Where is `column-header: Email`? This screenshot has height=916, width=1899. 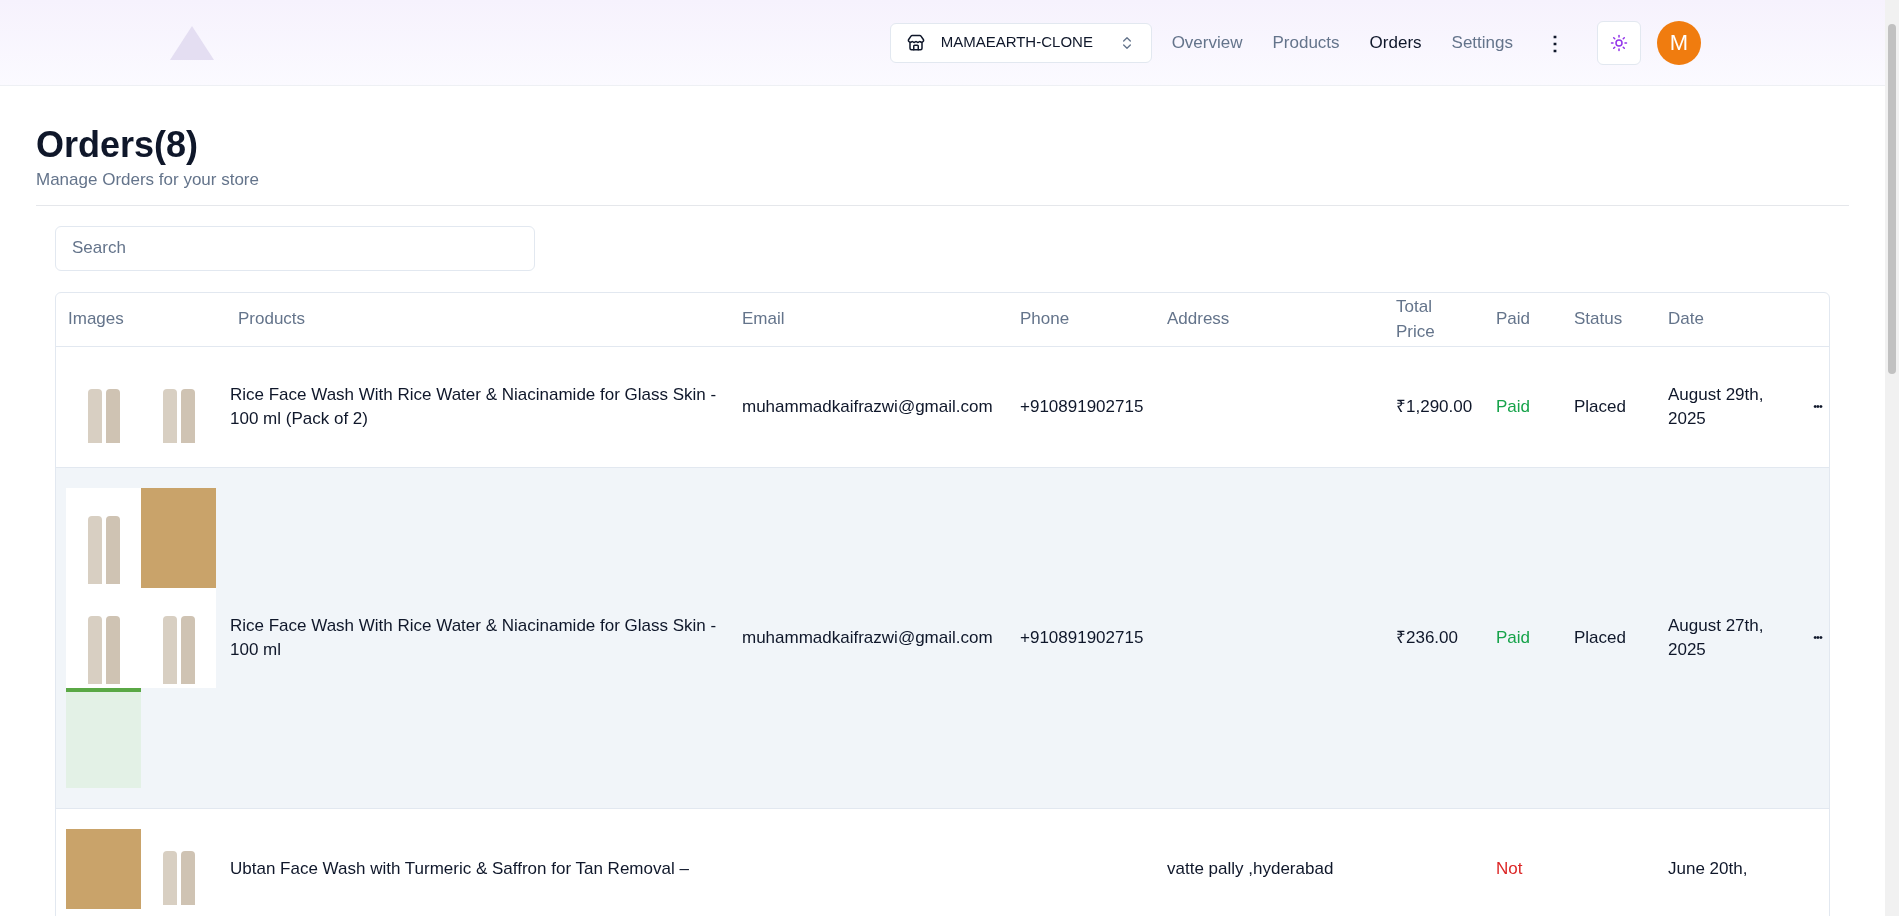 column-header: Email is located at coordinates (763, 319).